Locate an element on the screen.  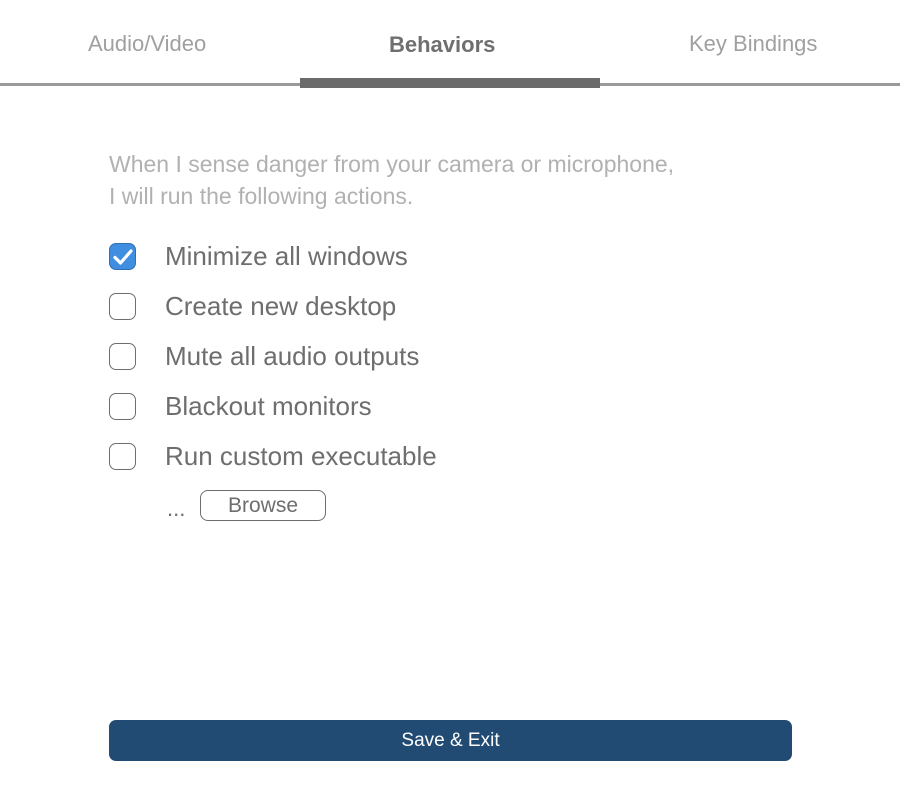
tab-audio-video: Audio/Video is located at coordinates (147, 44).